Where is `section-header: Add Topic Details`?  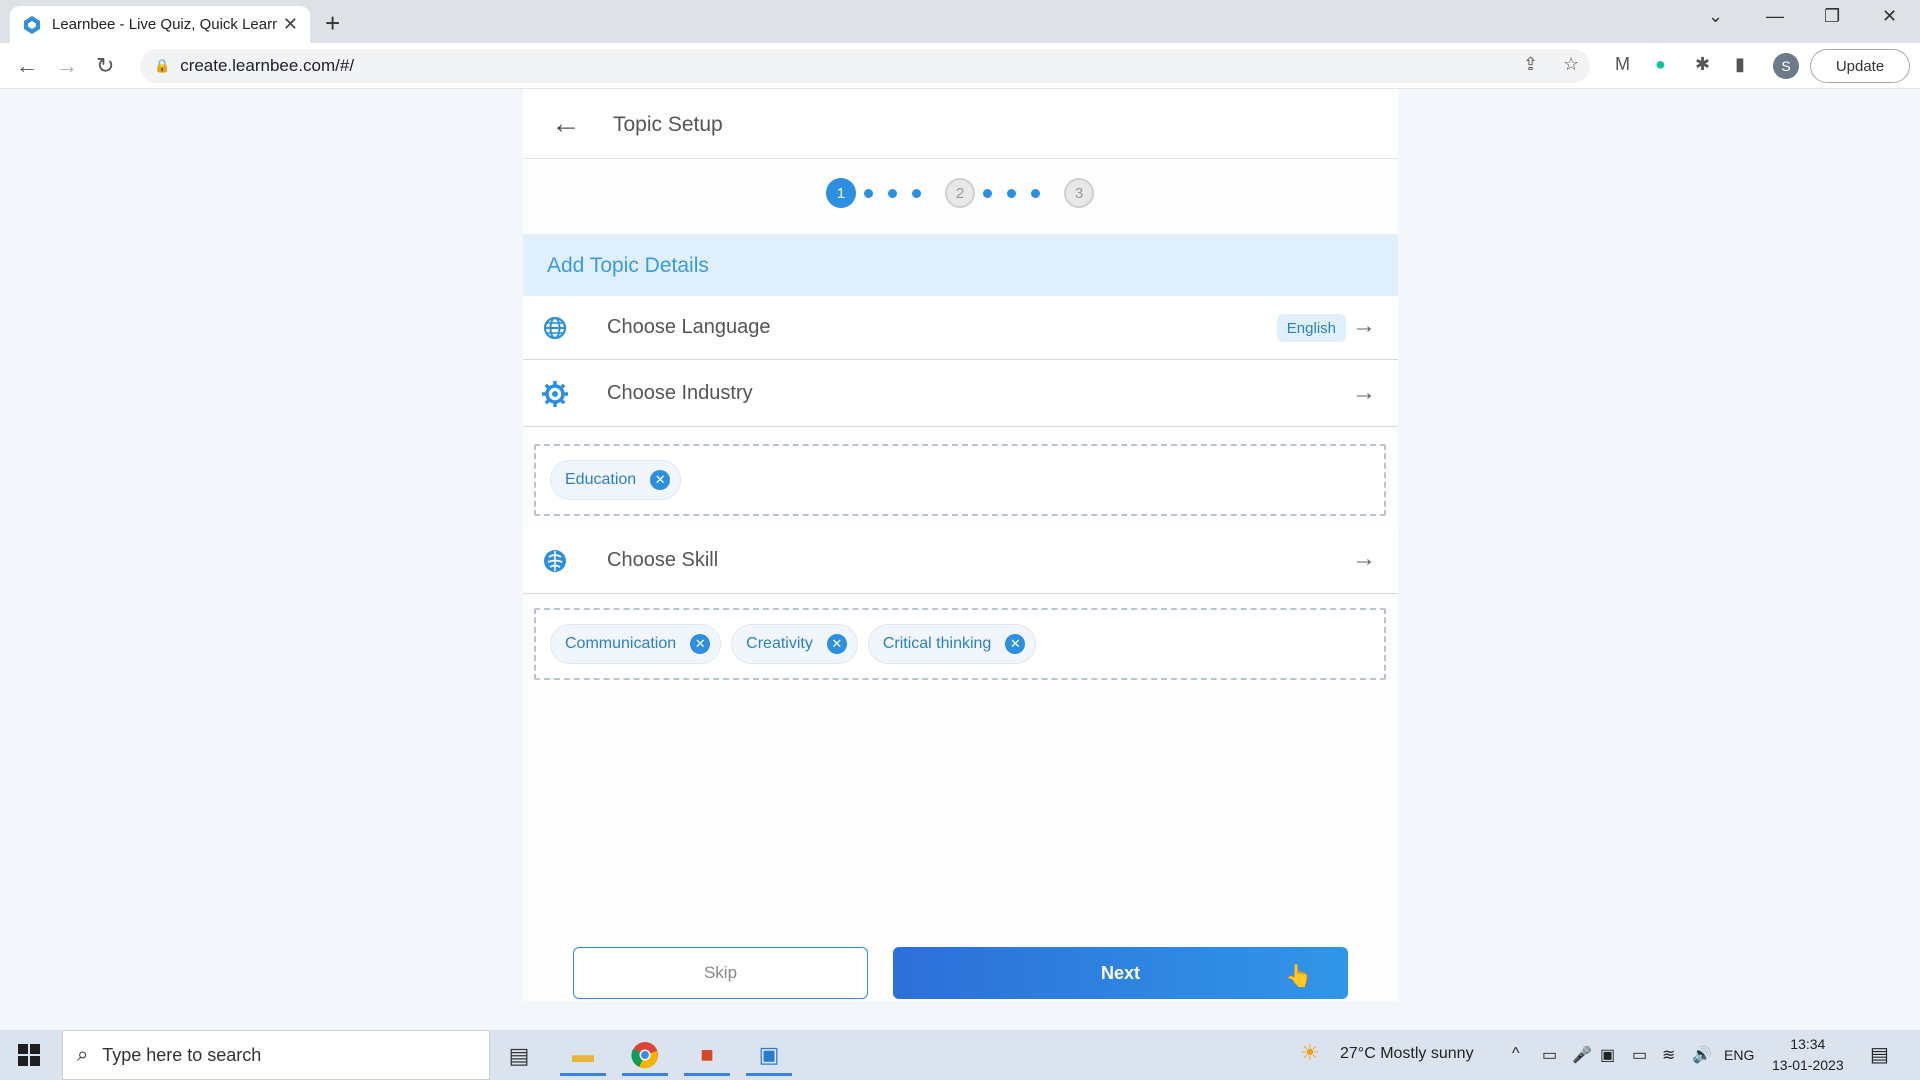
section-header: Add Topic Details is located at coordinates (960, 265).